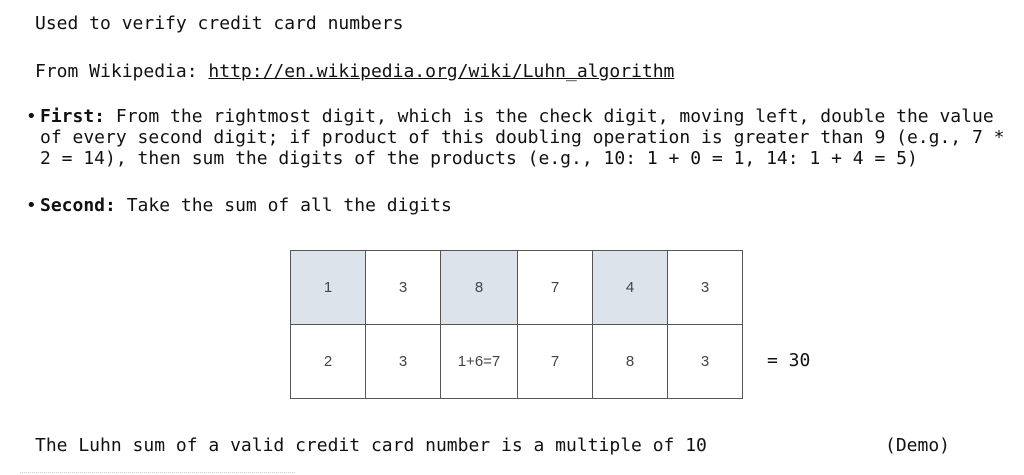  What do you see at coordinates (122, 71) in the screenshot?
I see `source-prefix: From Wikipedia:` at bounding box center [122, 71].